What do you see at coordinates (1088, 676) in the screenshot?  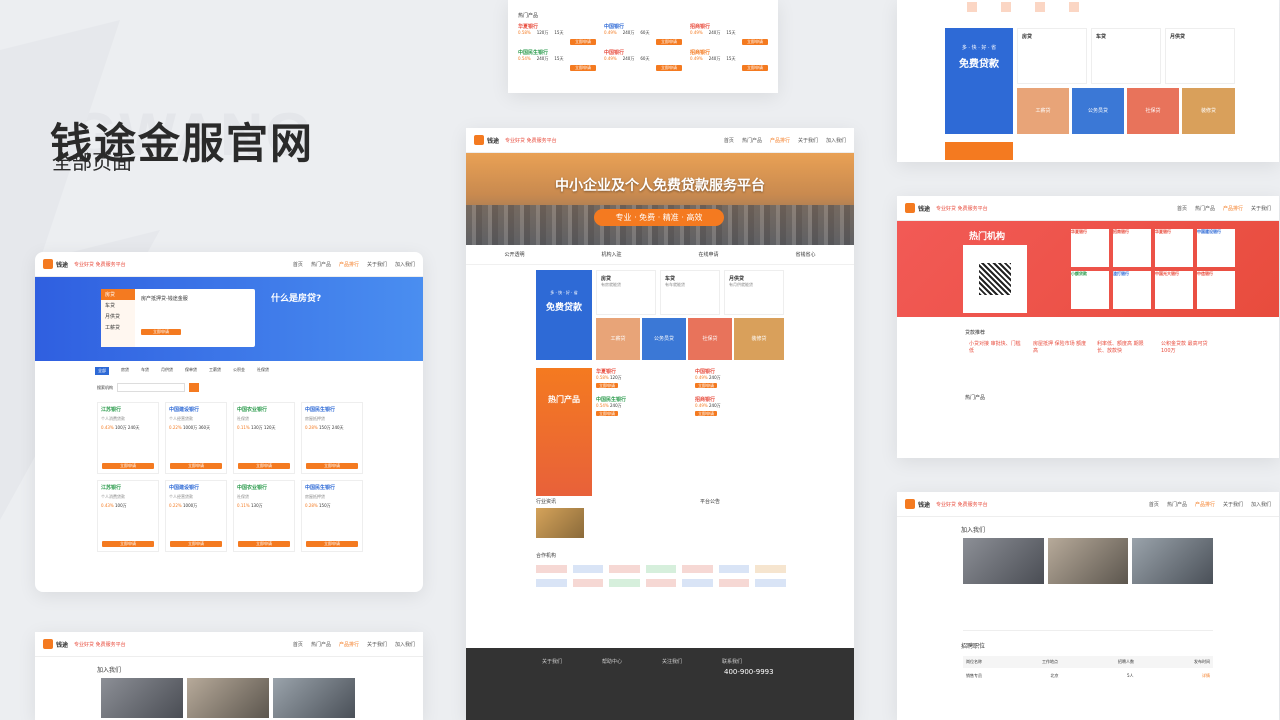 I see `job-row: 销售专员 北京 5人 详情` at bounding box center [1088, 676].